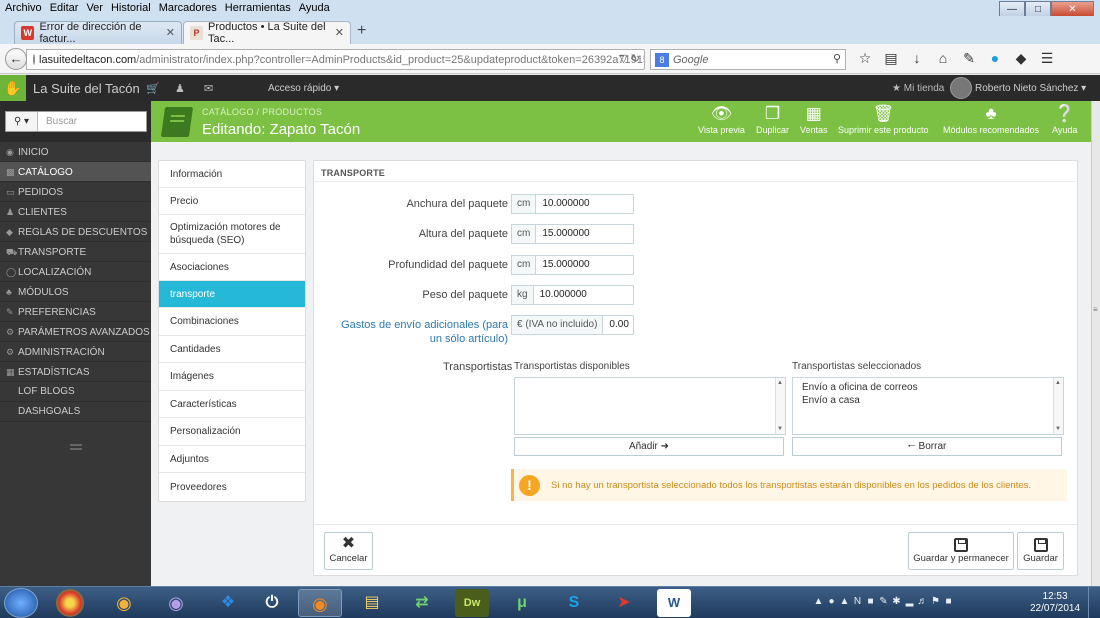  I want to click on customer-icon: ♟, so click(180, 88).